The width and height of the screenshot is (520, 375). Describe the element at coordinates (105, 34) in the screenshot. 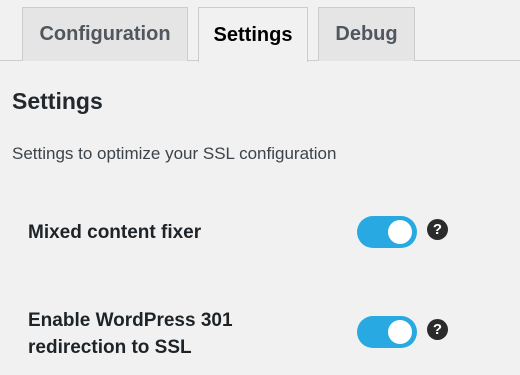

I see `tab-configuration: Configuration` at that location.